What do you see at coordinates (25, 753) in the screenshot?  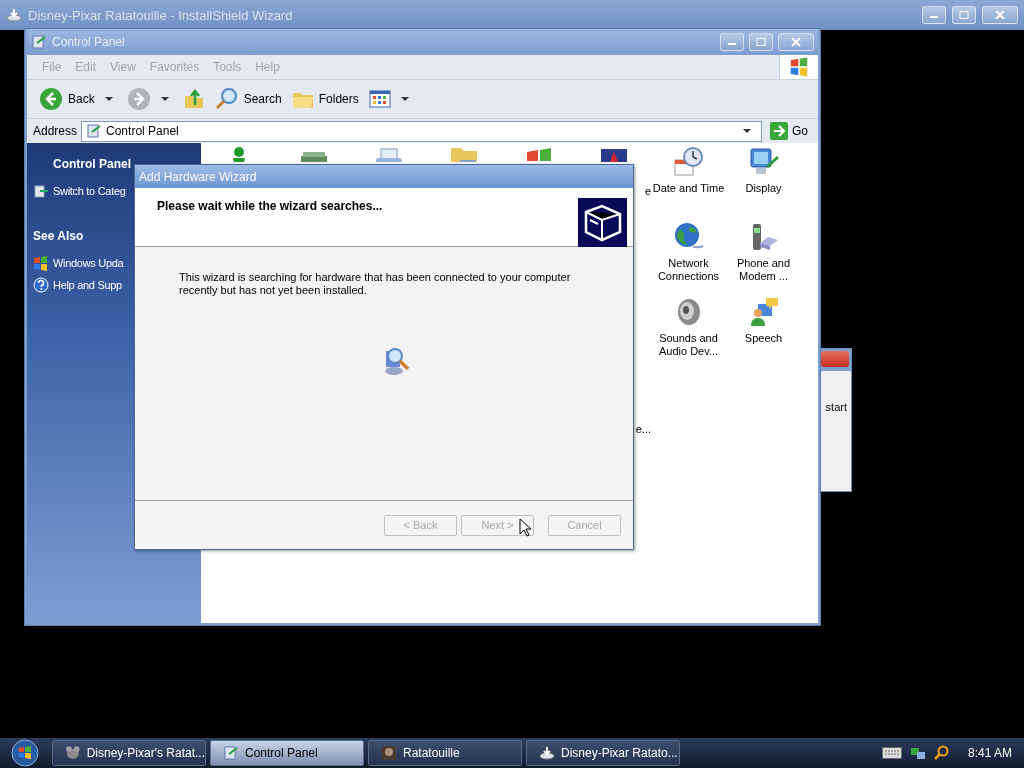 I see `start-button` at bounding box center [25, 753].